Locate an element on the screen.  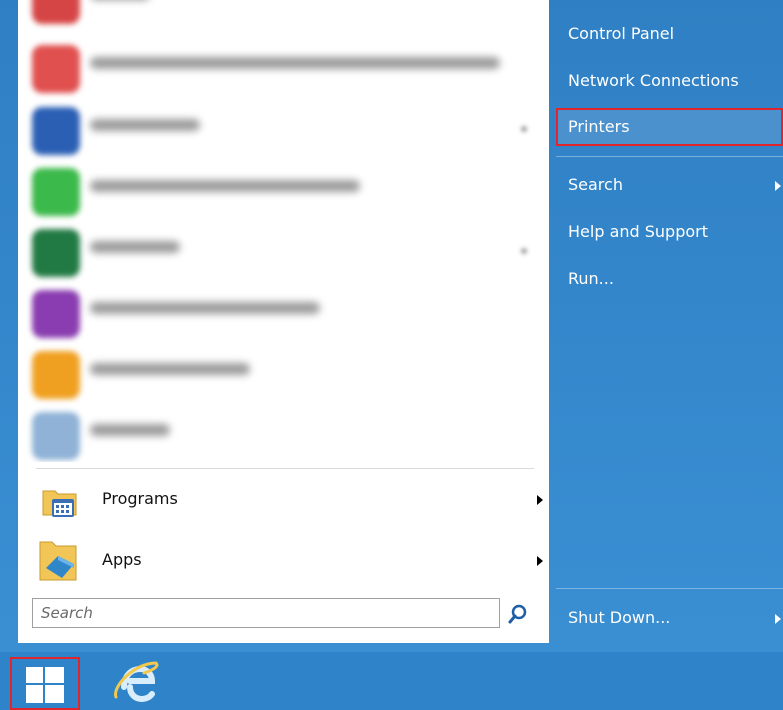
search-box is located at coordinates (266, 613).